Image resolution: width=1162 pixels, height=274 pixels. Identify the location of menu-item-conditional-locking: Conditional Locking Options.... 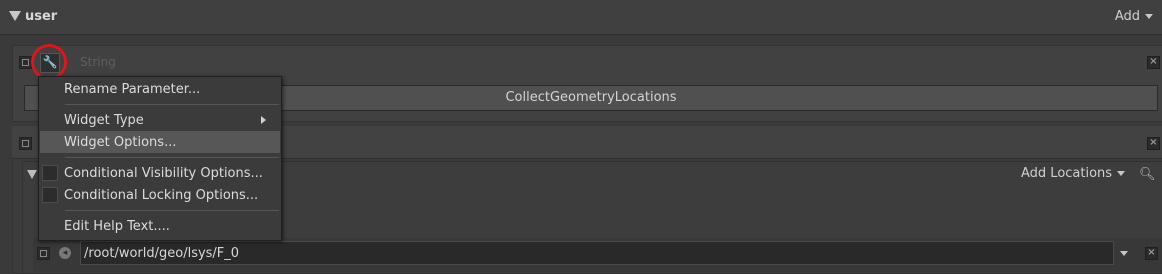
(161, 195).